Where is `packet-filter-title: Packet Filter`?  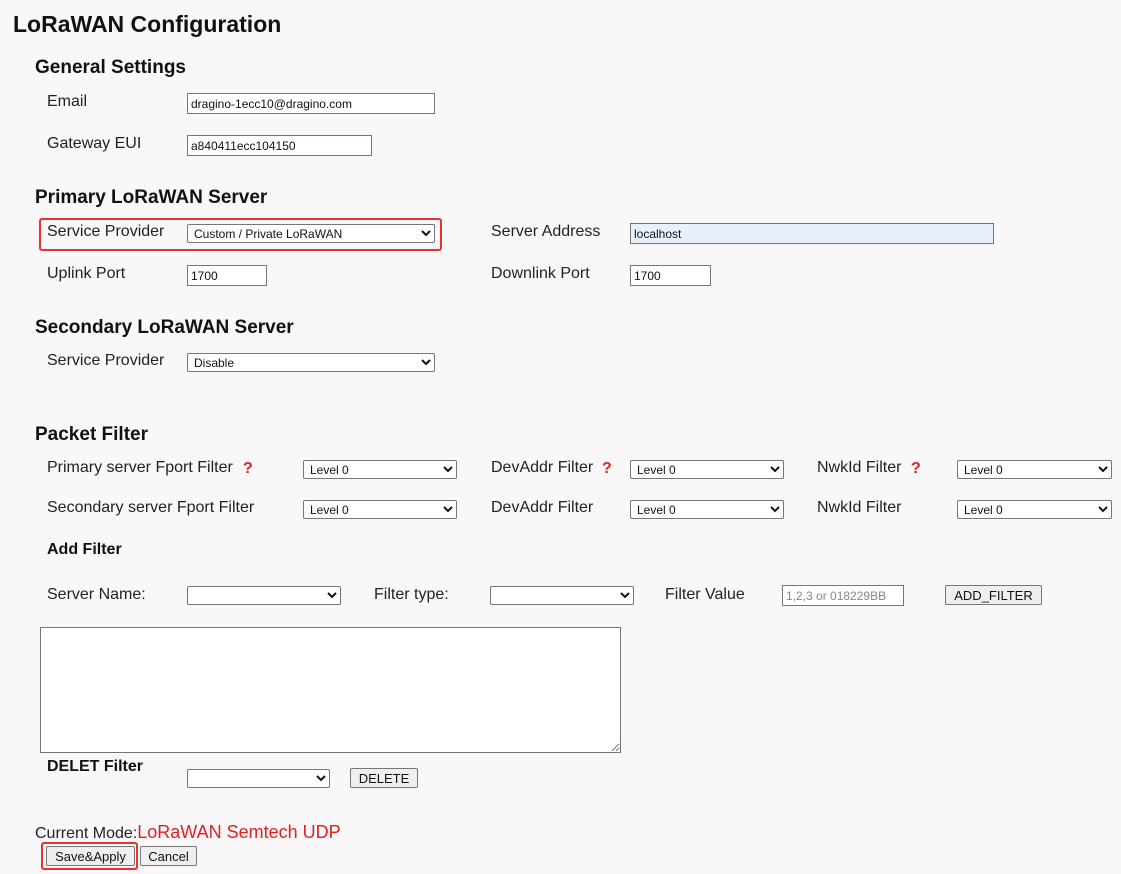 packet-filter-title: Packet Filter is located at coordinates (91, 434).